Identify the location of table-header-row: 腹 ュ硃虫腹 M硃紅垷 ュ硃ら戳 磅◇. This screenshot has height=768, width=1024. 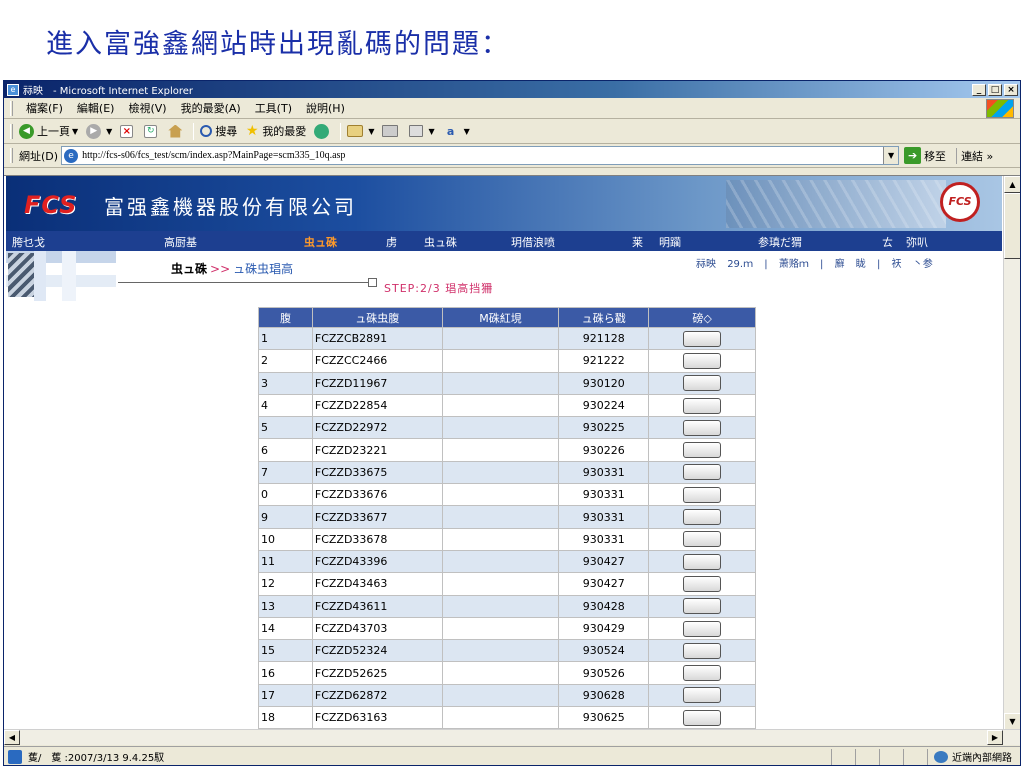
(507, 317).